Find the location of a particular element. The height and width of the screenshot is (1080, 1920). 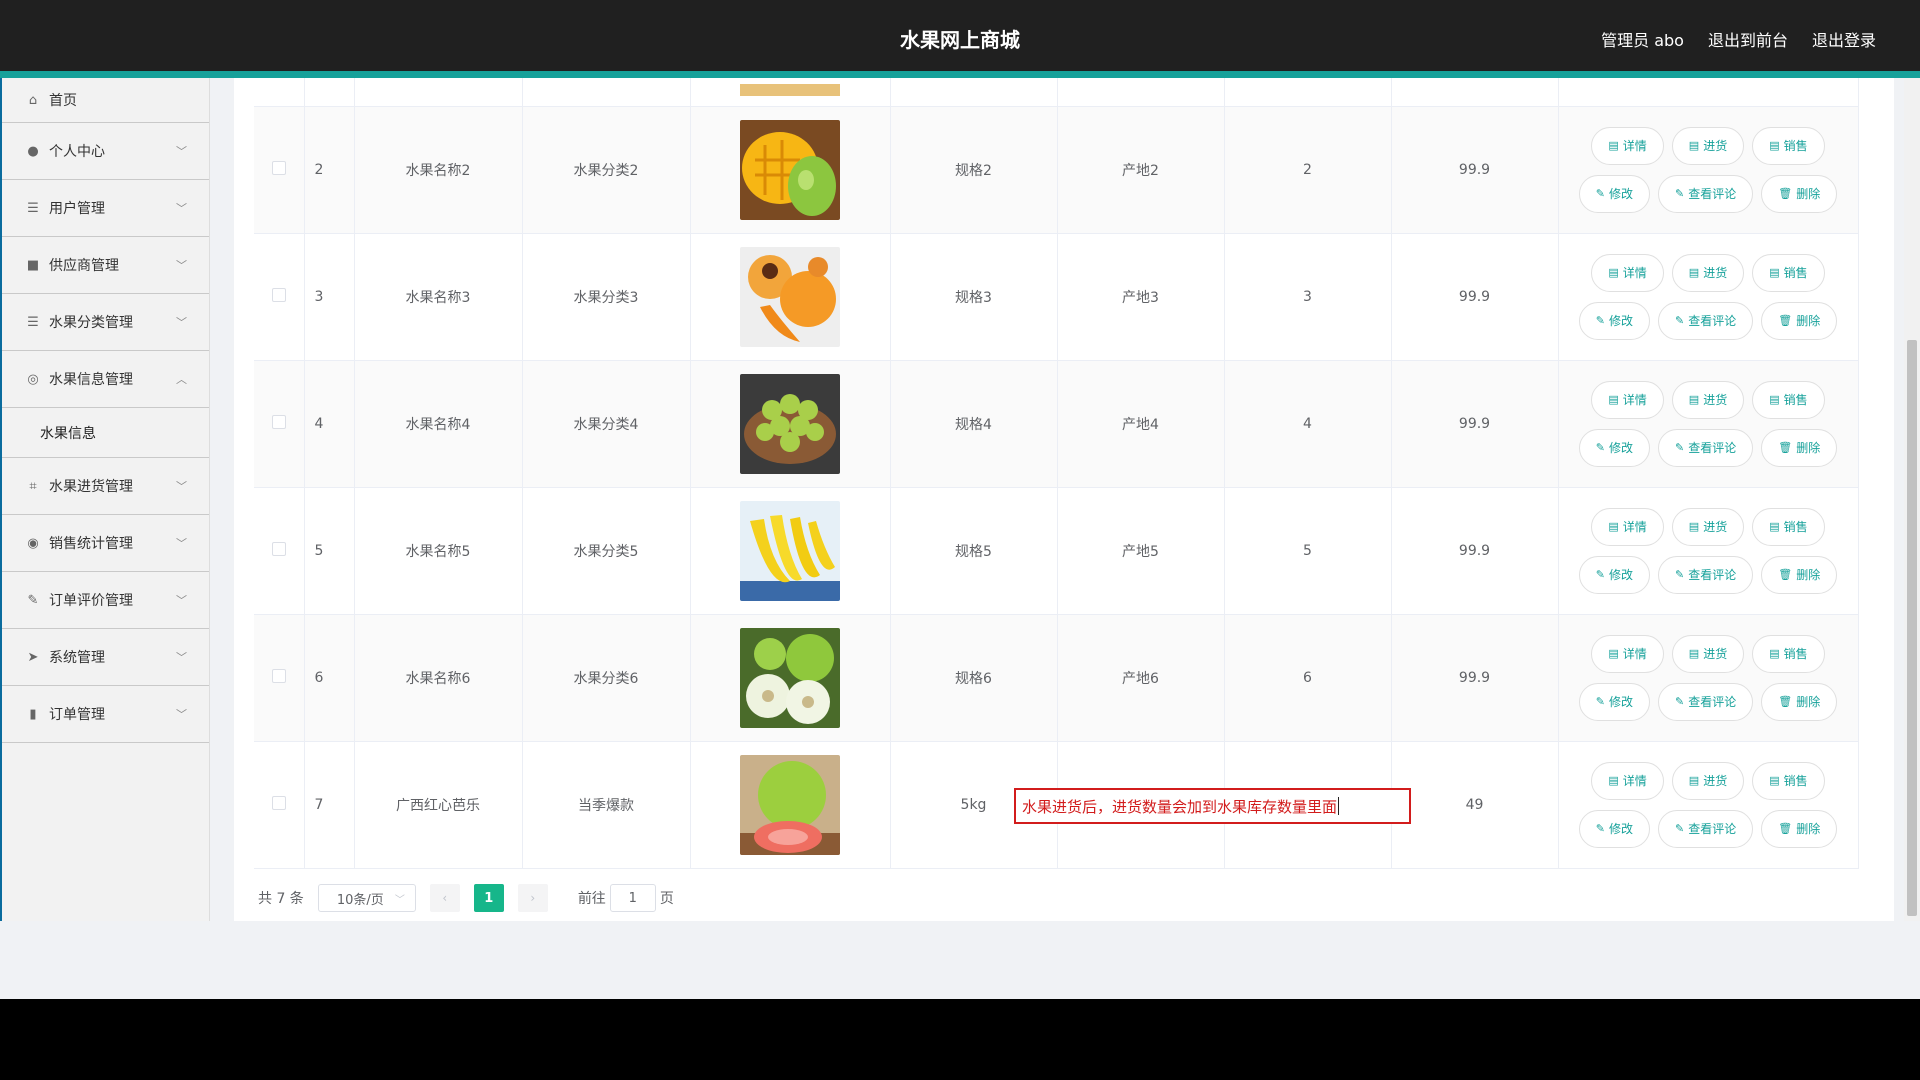

prev-page-button: ‹ is located at coordinates (444, 898).